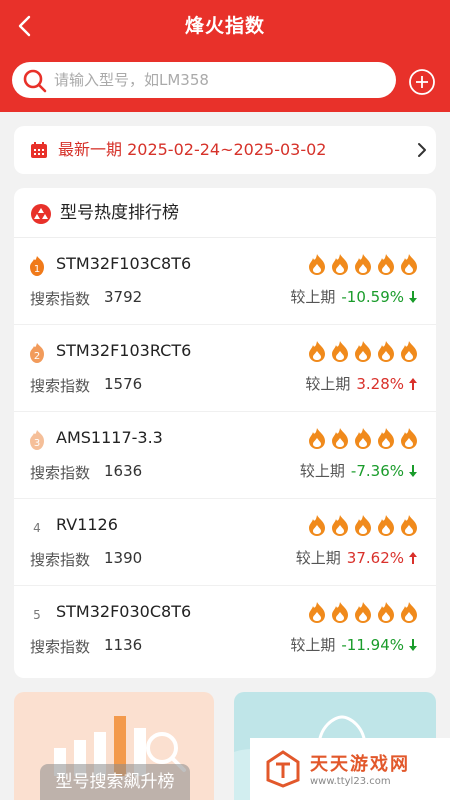 This screenshot has height=800, width=450. What do you see at coordinates (375, 558) in the screenshot?
I see `change-value: 37.62%` at bounding box center [375, 558].